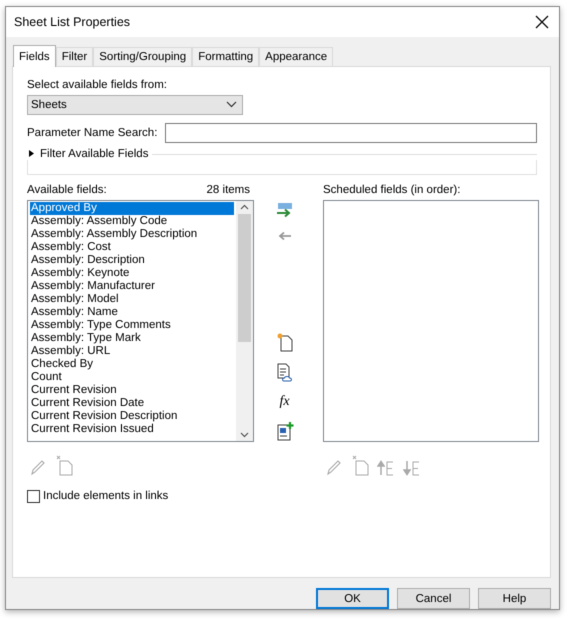  I want to click on scrollbar-thumb, so click(244, 278).